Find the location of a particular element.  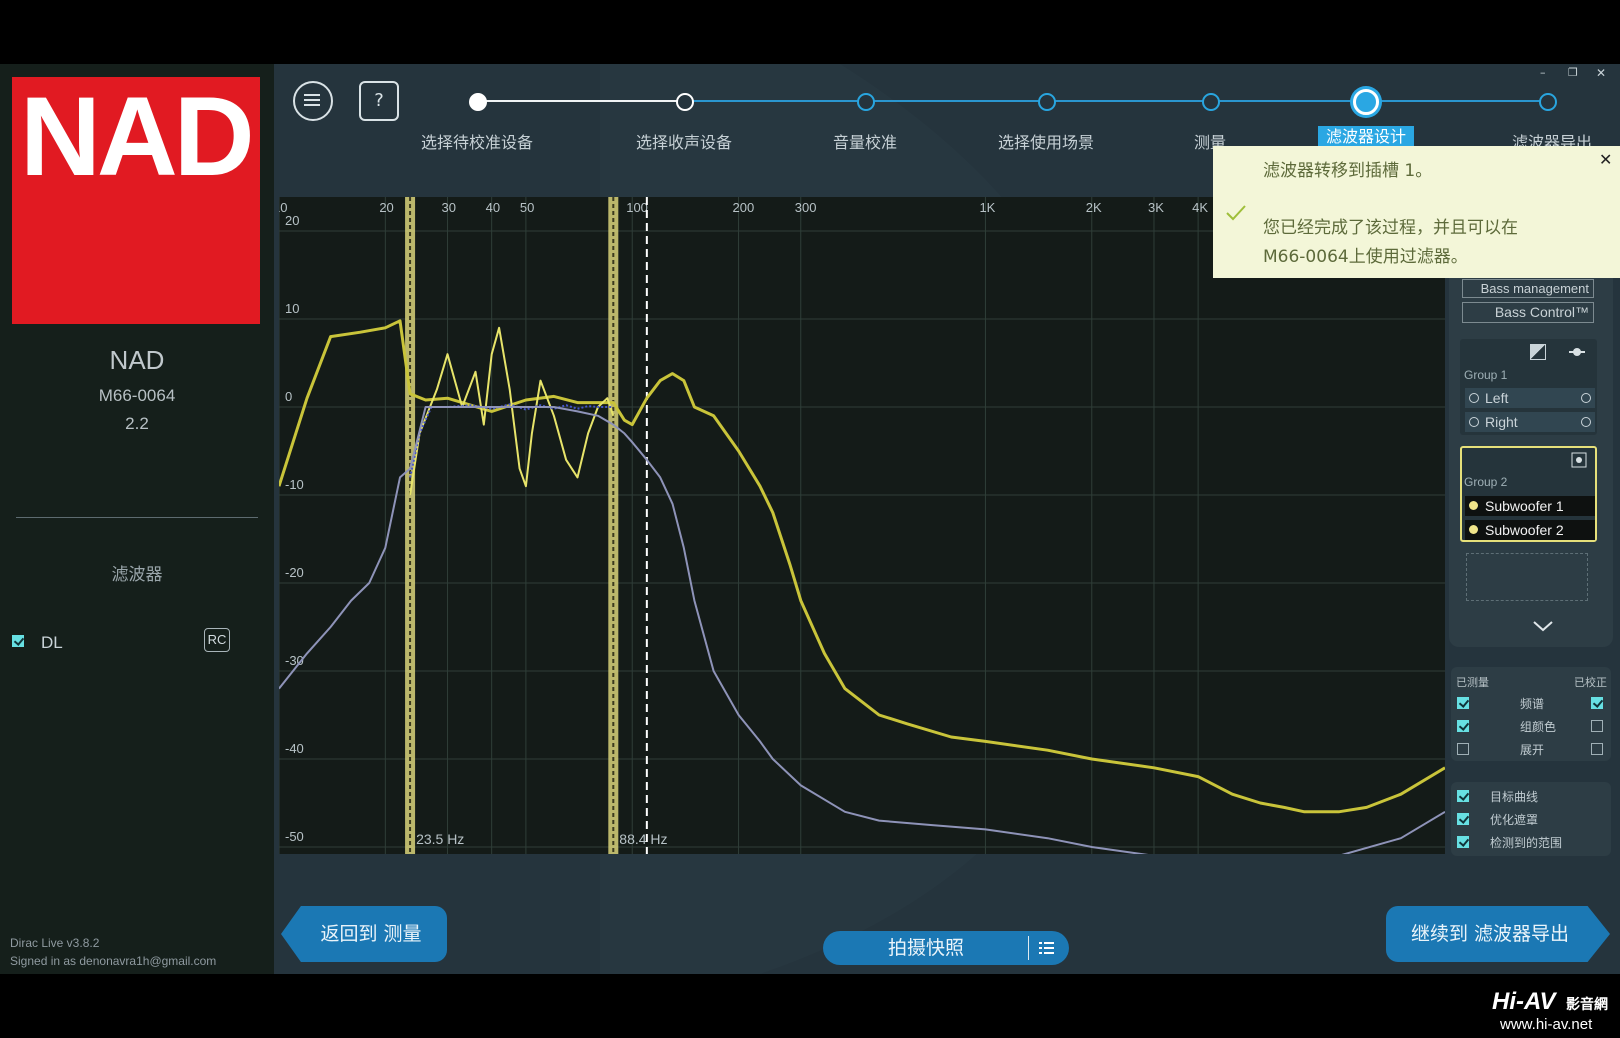

step-label-4: 选择使用场景 is located at coordinates (1046, 141).